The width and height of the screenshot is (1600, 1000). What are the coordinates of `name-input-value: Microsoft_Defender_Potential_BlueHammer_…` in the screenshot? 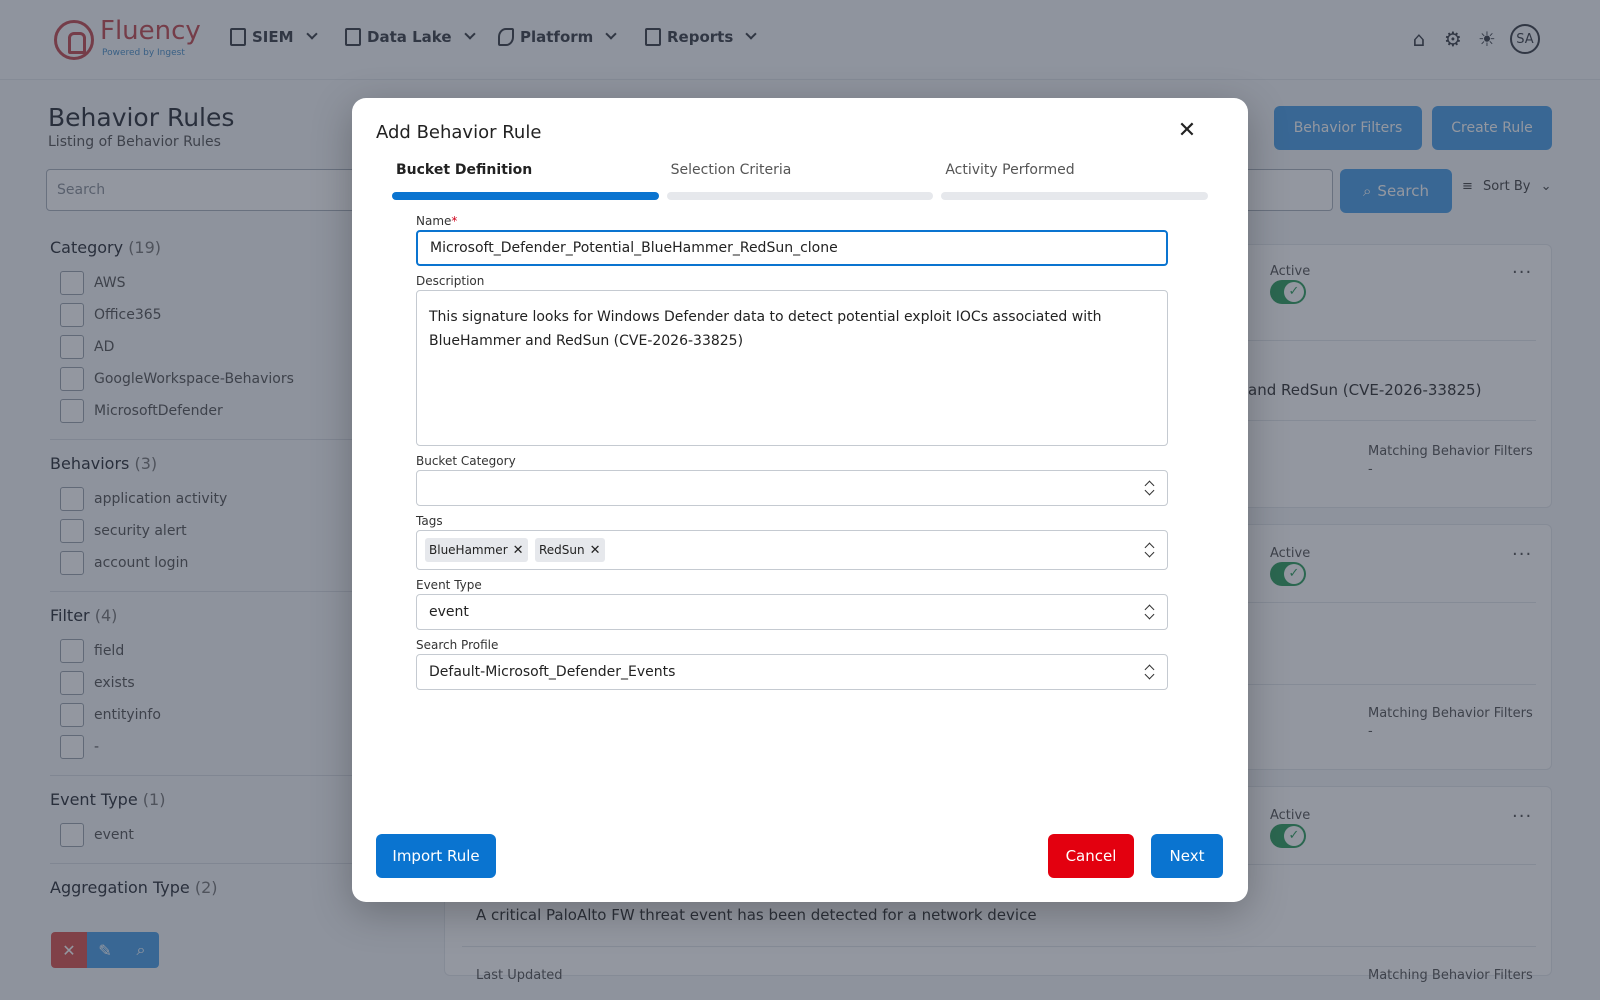 It's located at (634, 248).